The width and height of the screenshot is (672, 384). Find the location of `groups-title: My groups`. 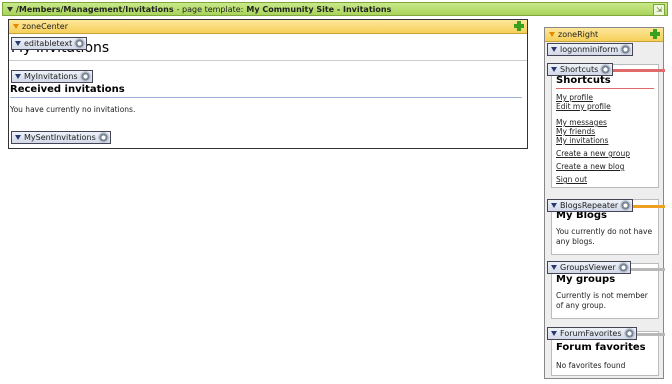

groups-title: My groups is located at coordinates (586, 279).